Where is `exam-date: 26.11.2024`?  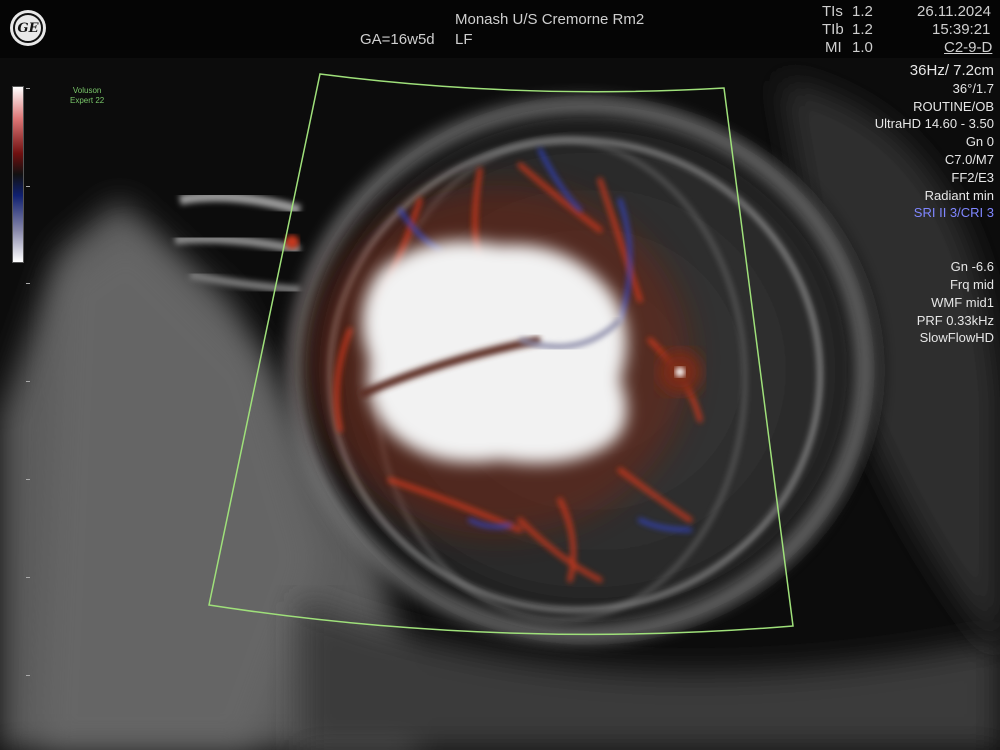 exam-date: 26.11.2024 is located at coordinates (954, 11).